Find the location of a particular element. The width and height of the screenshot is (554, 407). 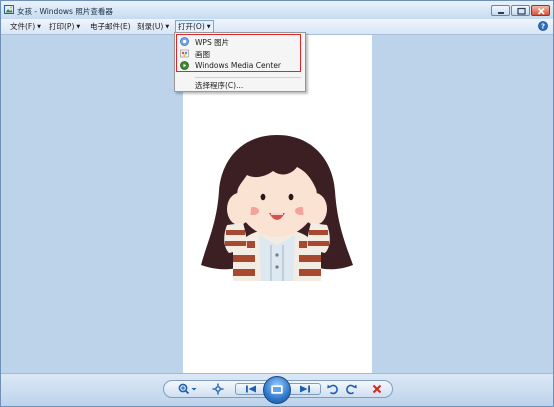

menu-file: 文件(F) ▼ is located at coordinates (25, 26).